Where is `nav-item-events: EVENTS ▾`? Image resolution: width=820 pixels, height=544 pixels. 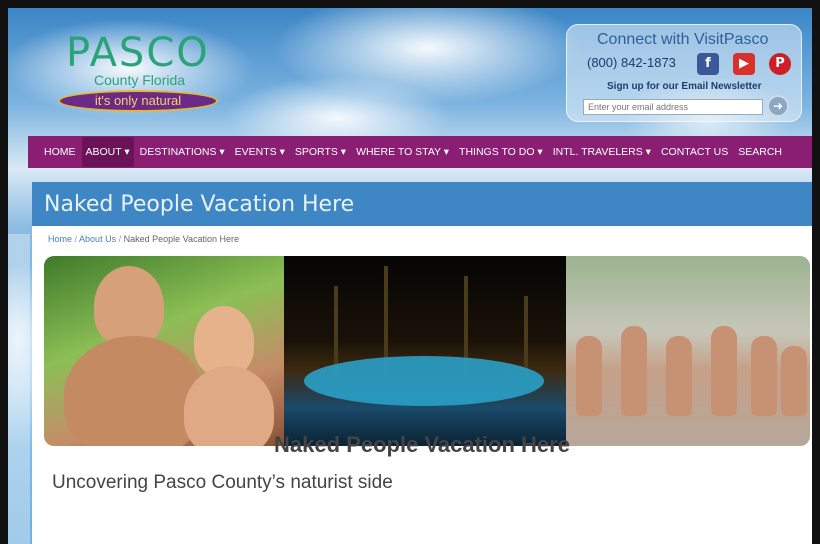 nav-item-events: EVENTS ▾ is located at coordinates (260, 152).